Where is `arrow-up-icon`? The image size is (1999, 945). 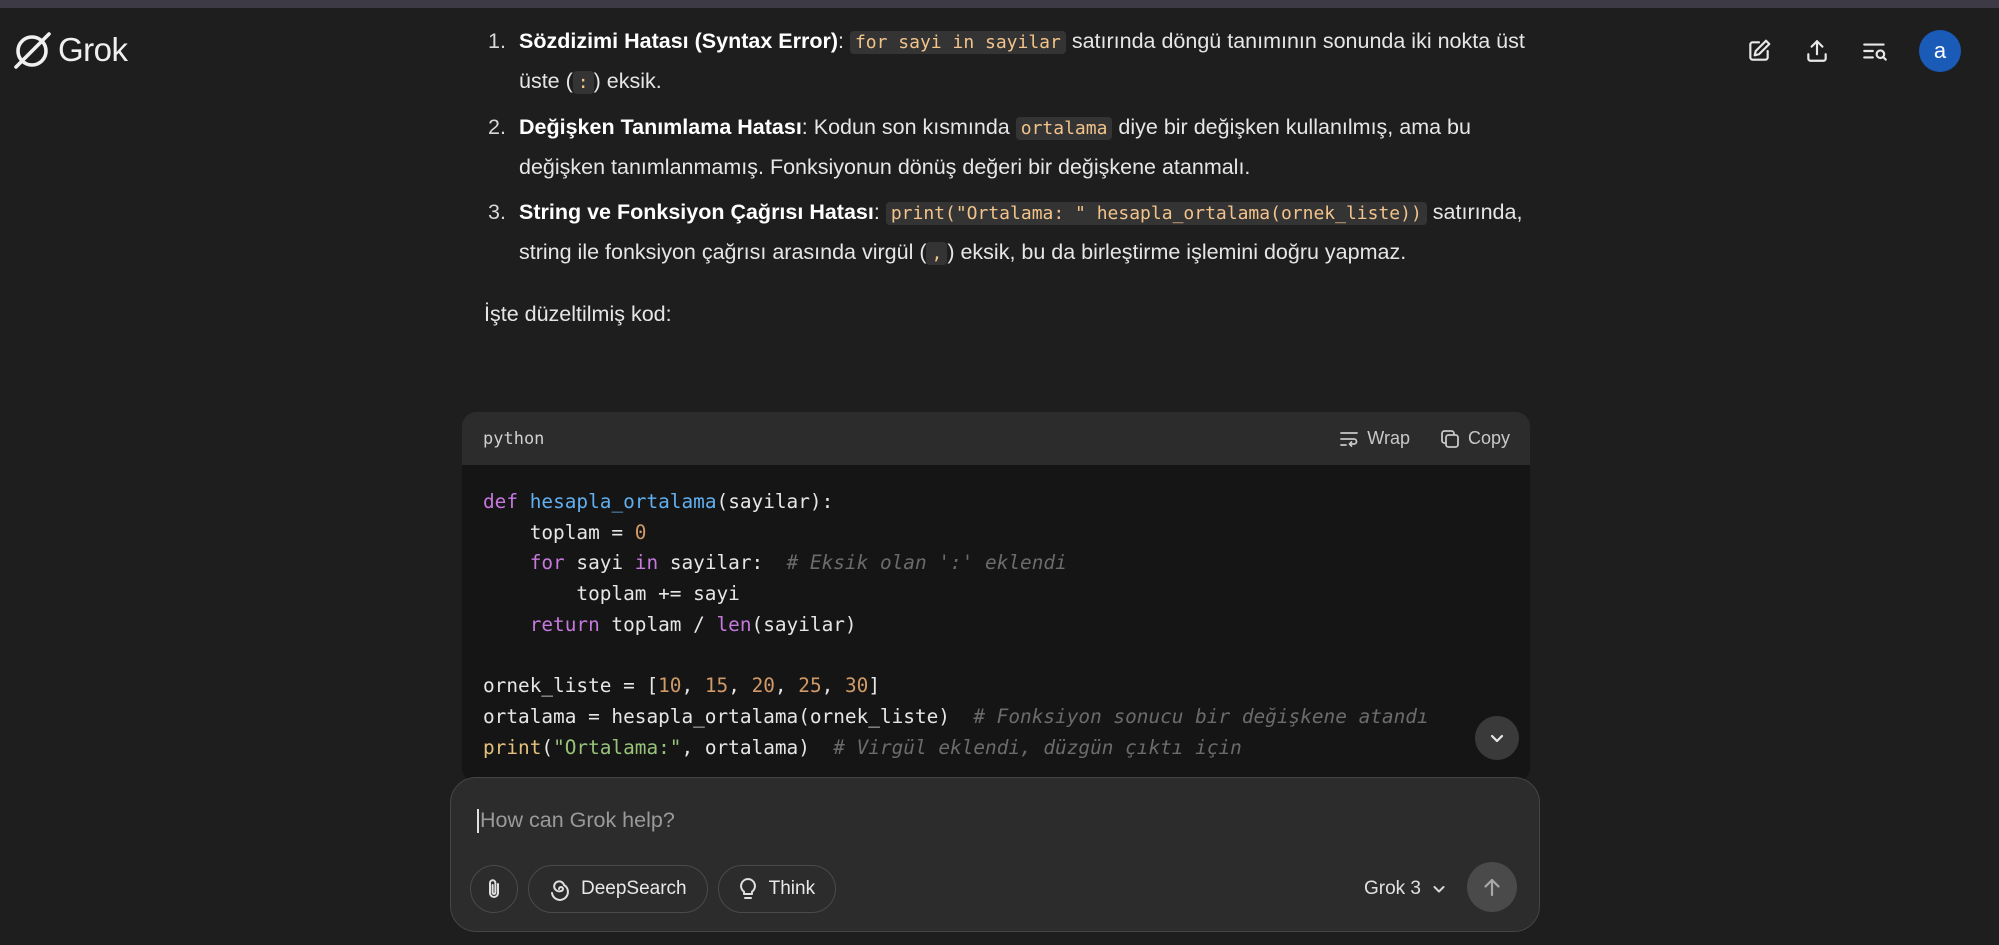 arrow-up-icon is located at coordinates (1492, 887).